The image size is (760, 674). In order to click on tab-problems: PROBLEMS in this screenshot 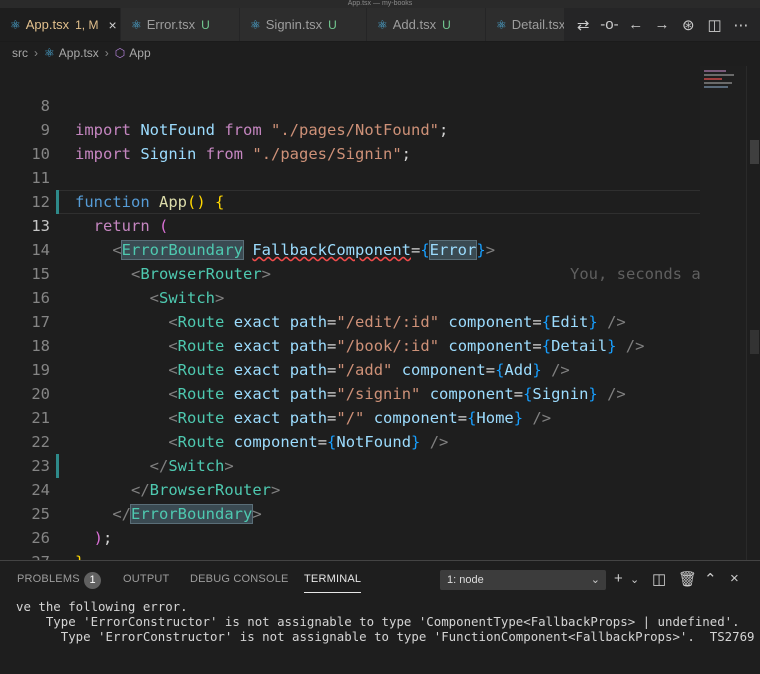, I will do `click(48, 579)`.